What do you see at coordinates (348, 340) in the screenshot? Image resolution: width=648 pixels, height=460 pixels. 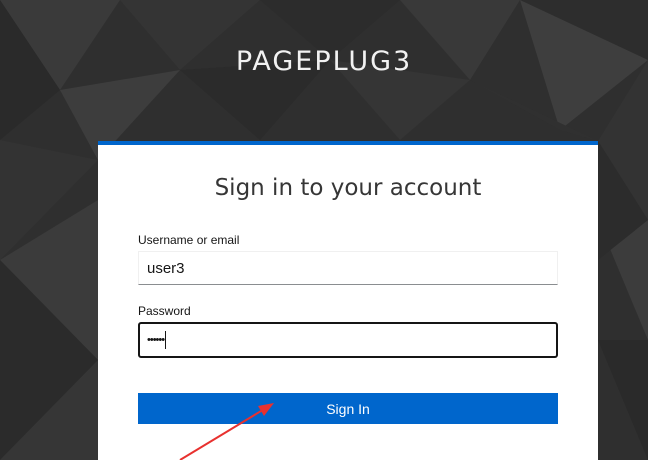 I see `password-input: ••••••` at bounding box center [348, 340].